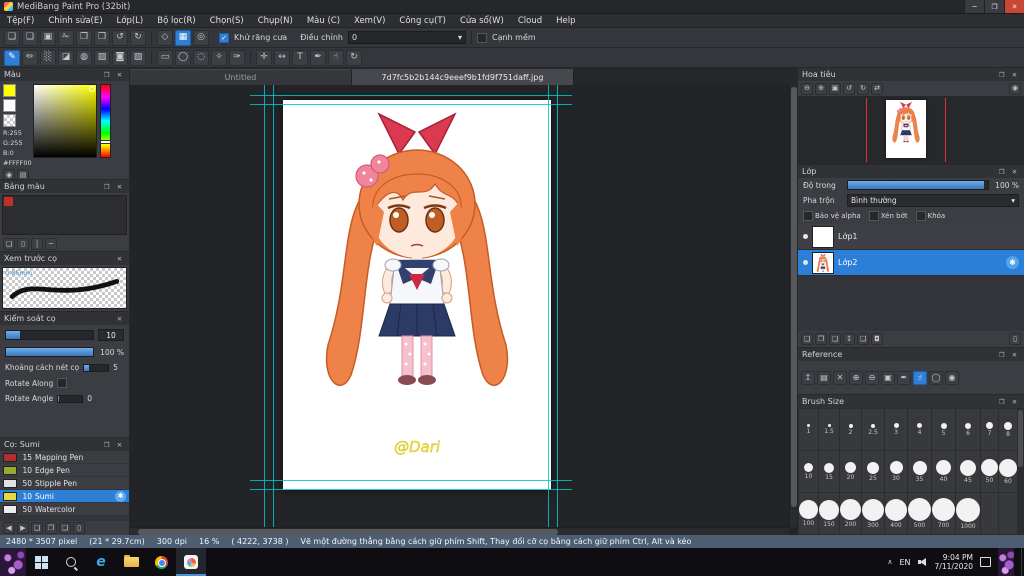  I want to click on bucket-tool-icon: ◙, so click(120, 57).